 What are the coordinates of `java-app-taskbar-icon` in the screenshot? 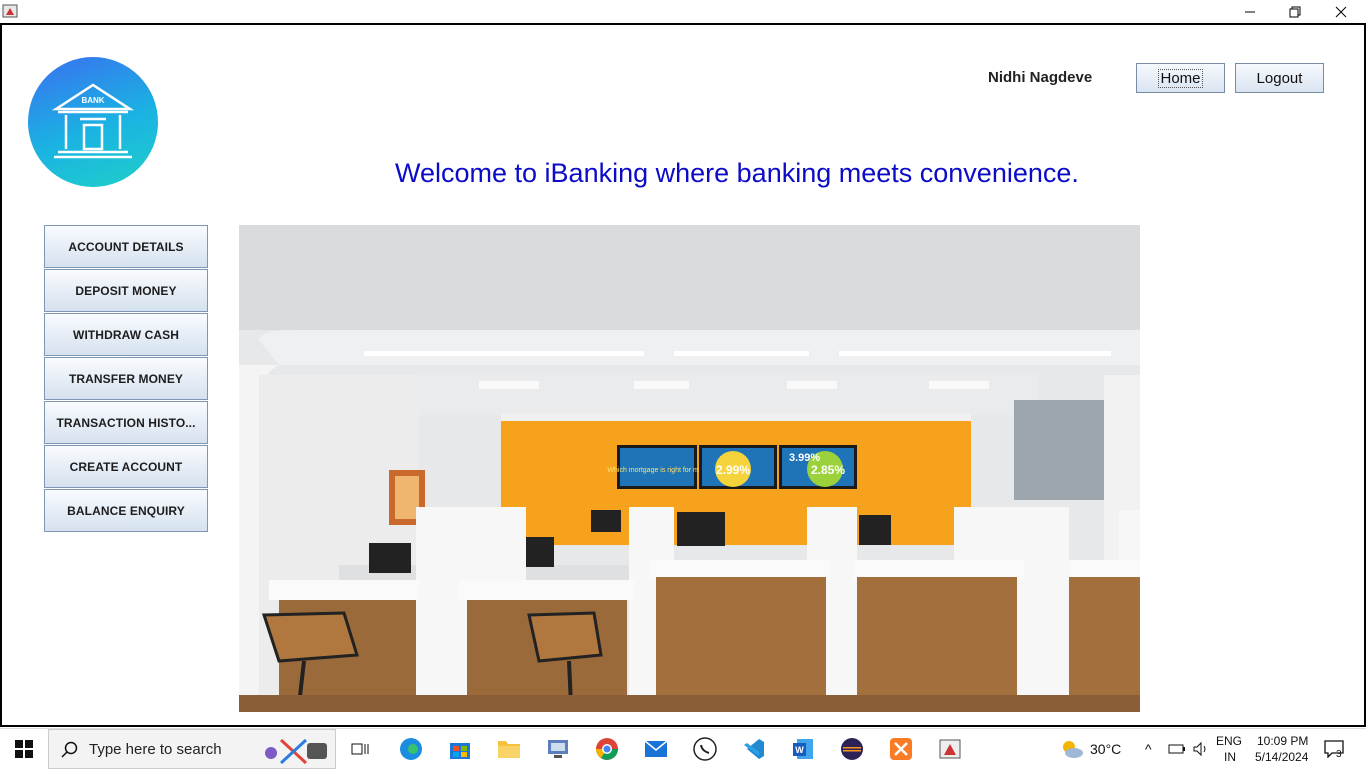 It's located at (950, 749).